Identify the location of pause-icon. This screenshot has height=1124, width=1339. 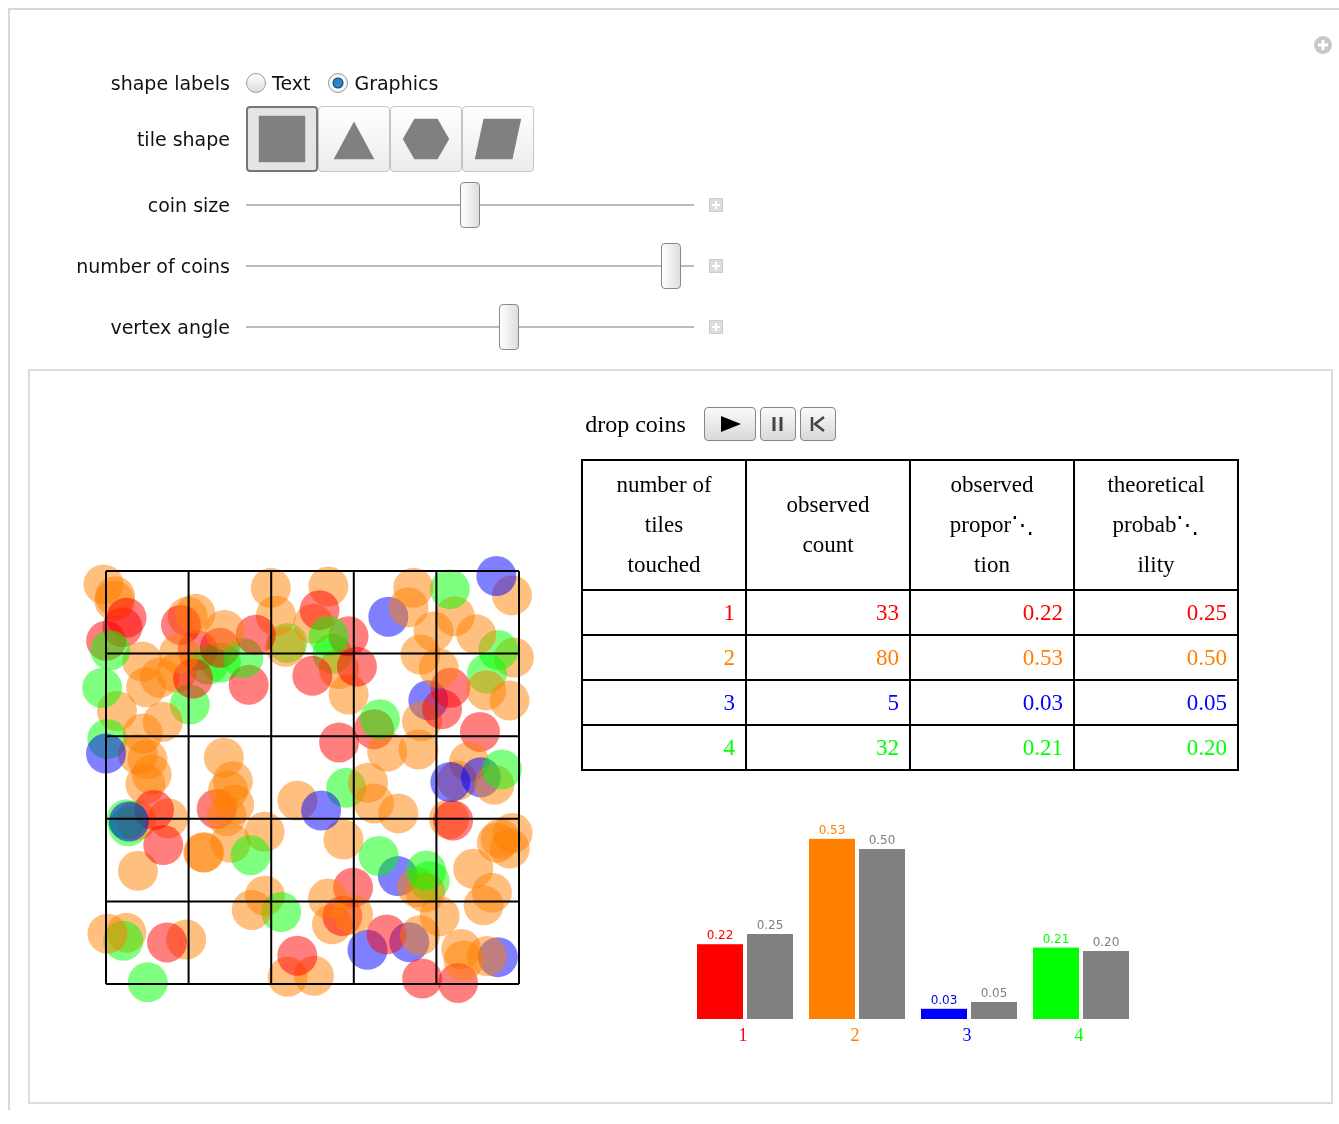
(777, 424).